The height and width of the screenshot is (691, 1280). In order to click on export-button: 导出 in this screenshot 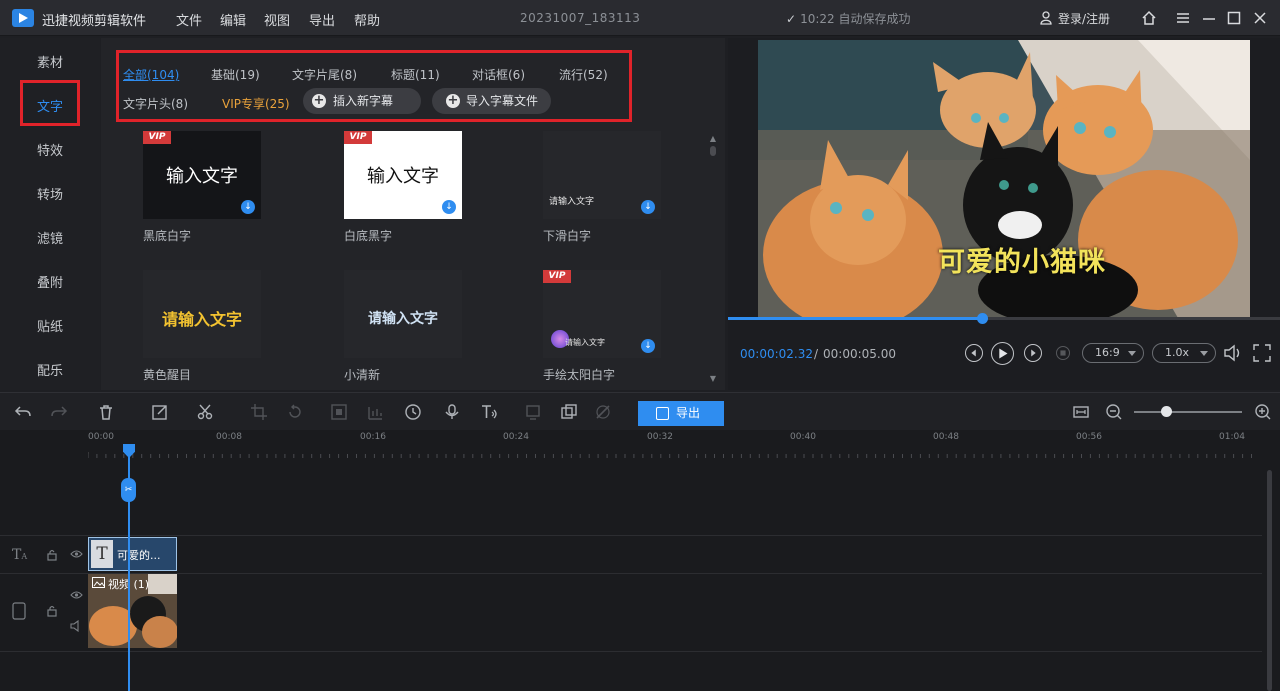, I will do `click(681, 413)`.